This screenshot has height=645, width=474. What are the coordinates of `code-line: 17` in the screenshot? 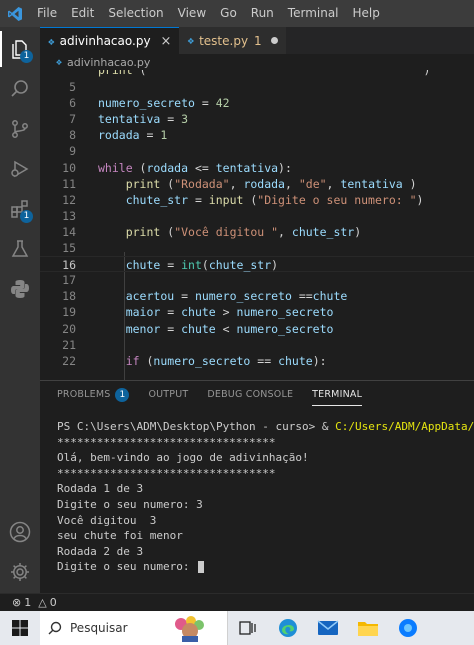 It's located at (257, 280).